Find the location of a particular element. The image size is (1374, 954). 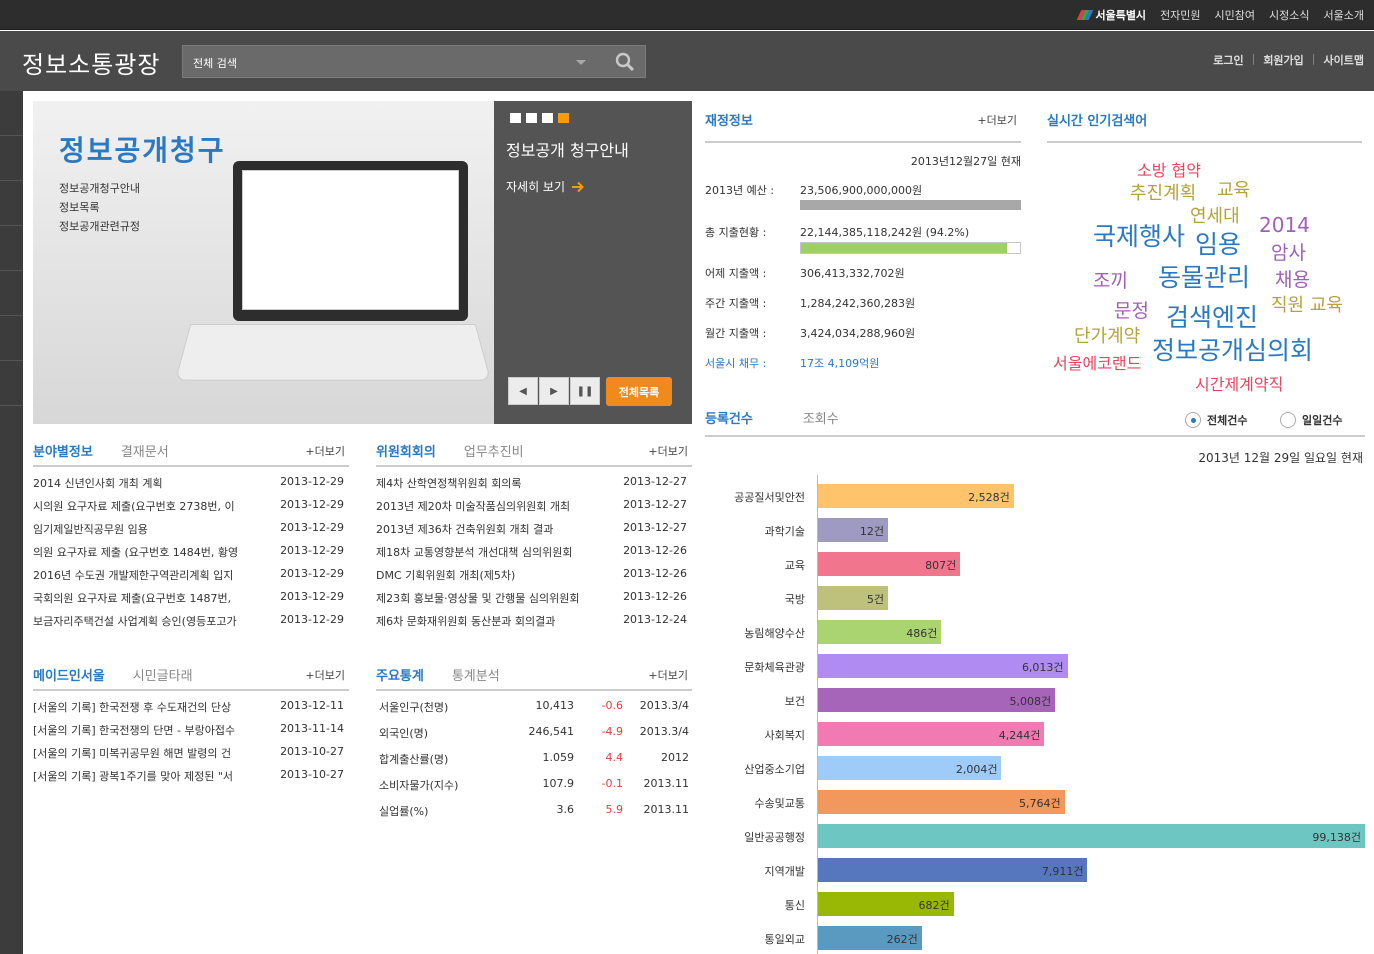

stat-row: 외국인(명) 246,541 -4.9 2013.3/4 is located at coordinates (532, 738).